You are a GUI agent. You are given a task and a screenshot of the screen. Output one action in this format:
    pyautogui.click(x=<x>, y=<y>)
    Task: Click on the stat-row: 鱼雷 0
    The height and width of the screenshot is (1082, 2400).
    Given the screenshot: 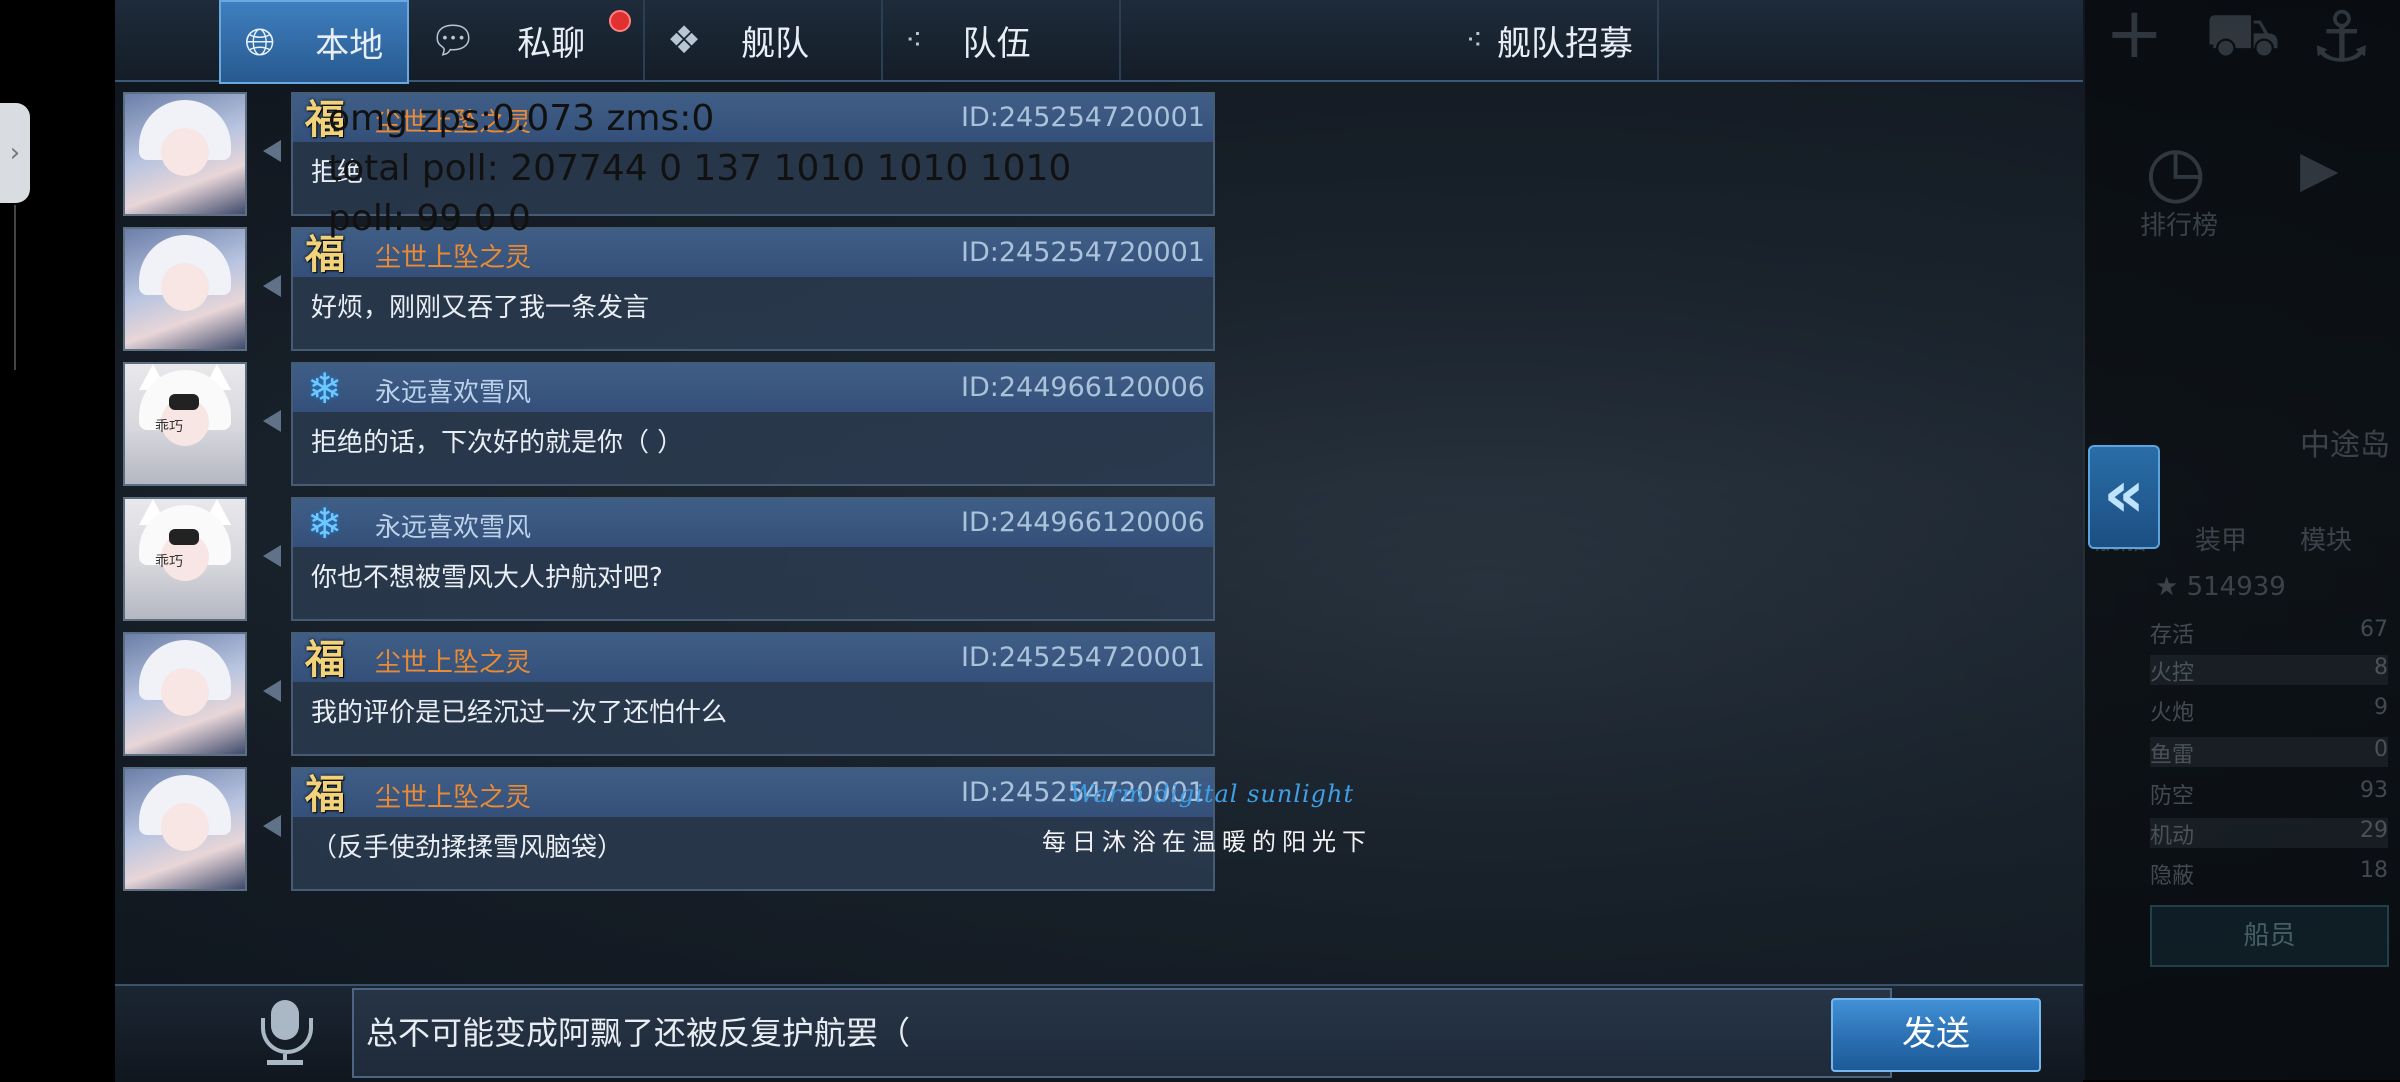 What is the action you would take?
    pyautogui.click(x=2269, y=752)
    